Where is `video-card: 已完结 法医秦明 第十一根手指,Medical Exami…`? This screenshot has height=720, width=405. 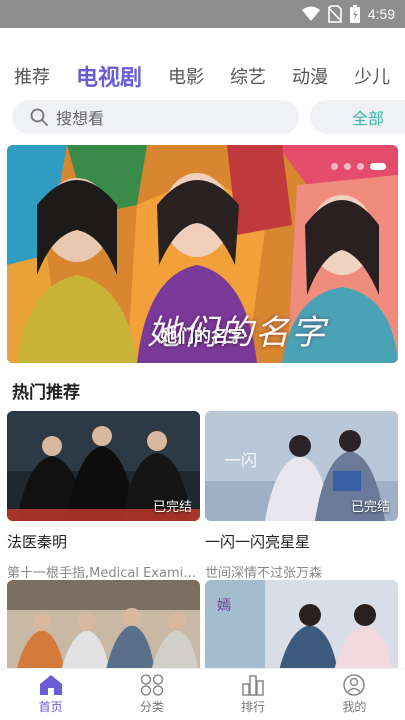
video-card: 已完结 法医秦明 第十一根手指,Medical Exami… is located at coordinates (103, 496).